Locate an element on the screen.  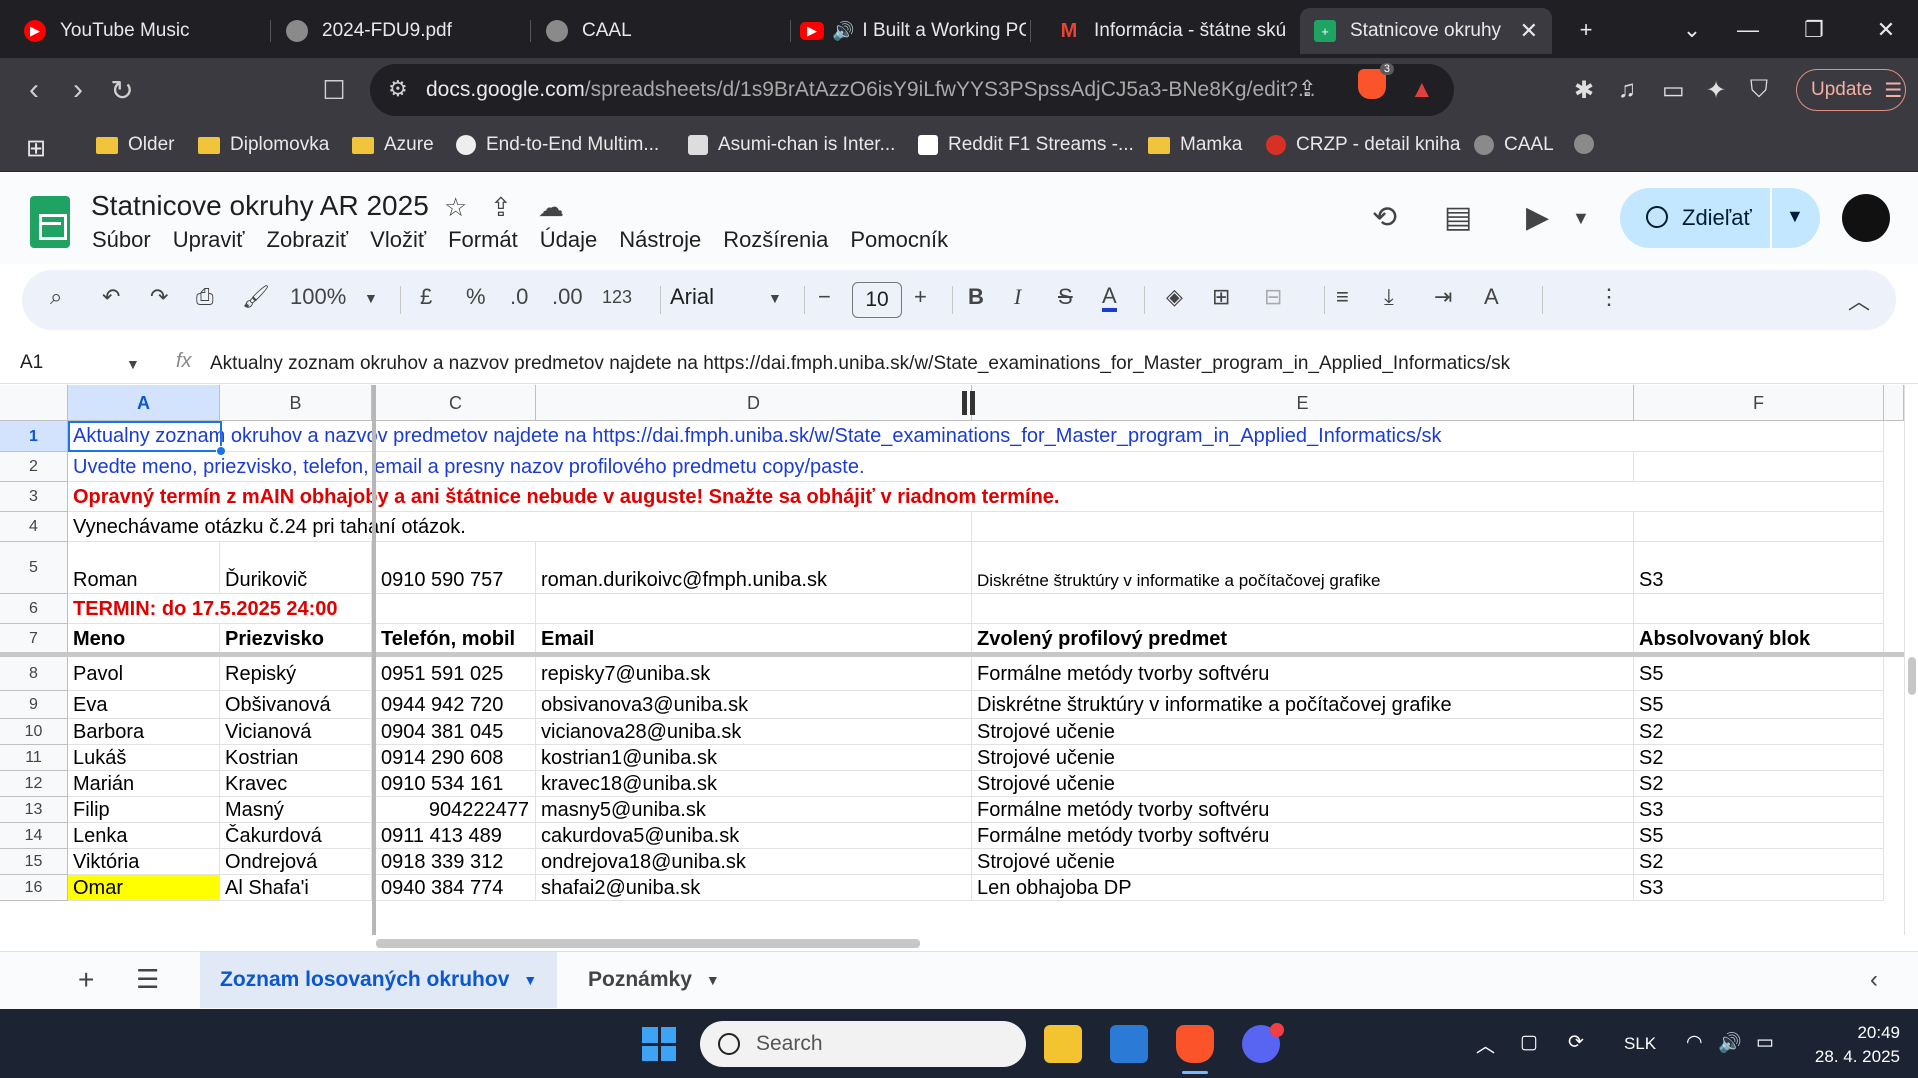
all-sheets-icon: ☰ is located at coordinates (147, 979).